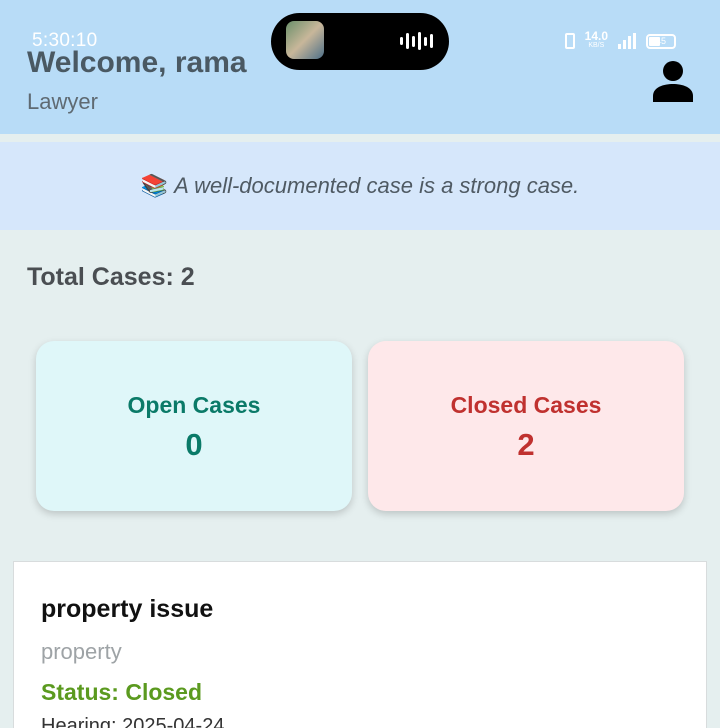 The height and width of the screenshot is (728, 720). I want to click on network-speed: 14.0 KB/S, so click(596, 39).